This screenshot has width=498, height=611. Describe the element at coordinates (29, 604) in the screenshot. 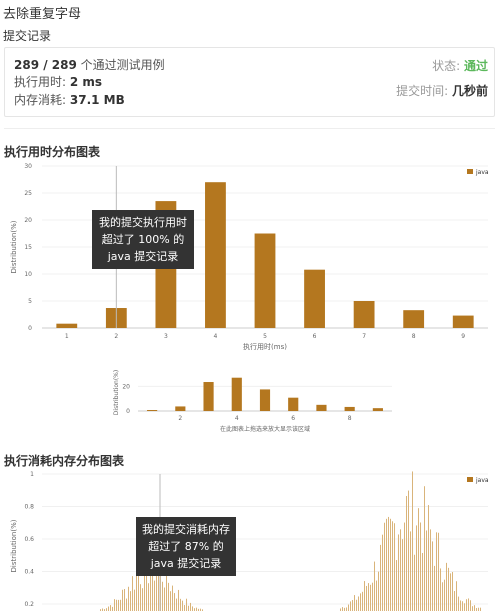

I see `memory-y-tick-label: 0.2` at that location.